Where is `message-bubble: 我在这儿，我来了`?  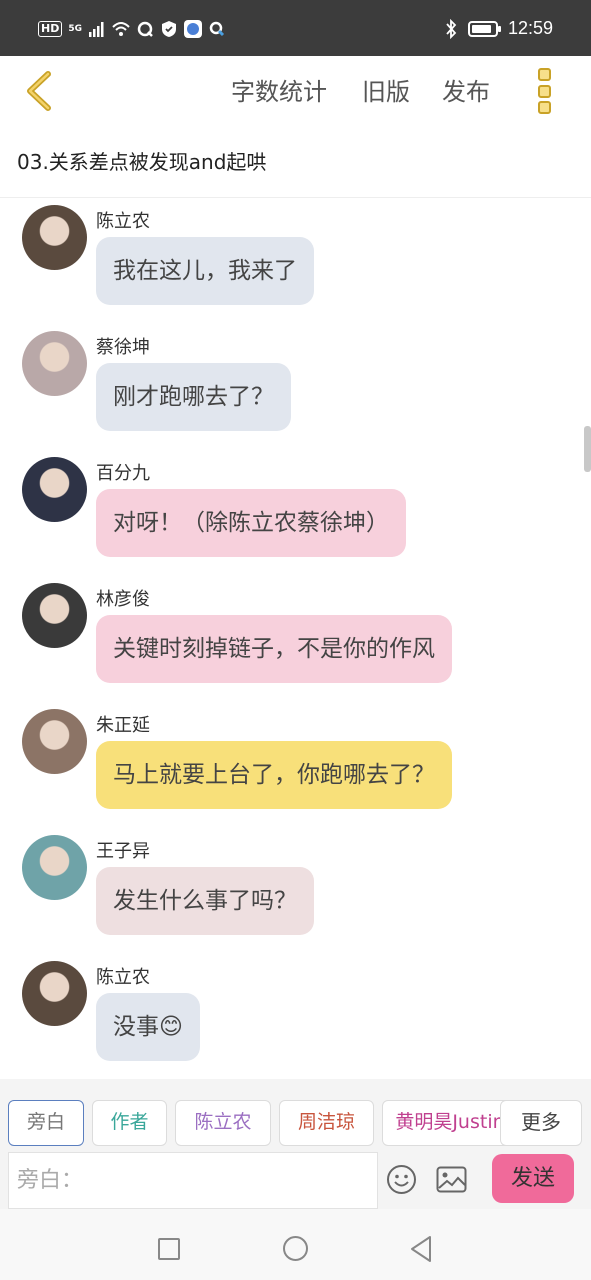
message-bubble: 我在这儿，我来了 is located at coordinates (205, 271).